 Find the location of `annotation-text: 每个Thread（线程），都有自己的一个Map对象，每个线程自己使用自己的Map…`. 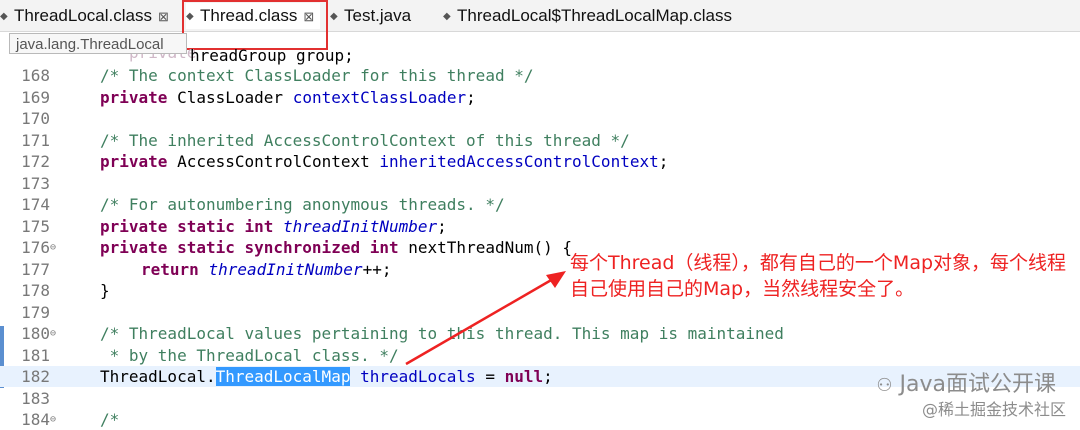

annotation-text: 每个Thread（线程），都有自己的一个Map对象，每个线程自己使用自己的Map… is located at coordinates (818, 276).